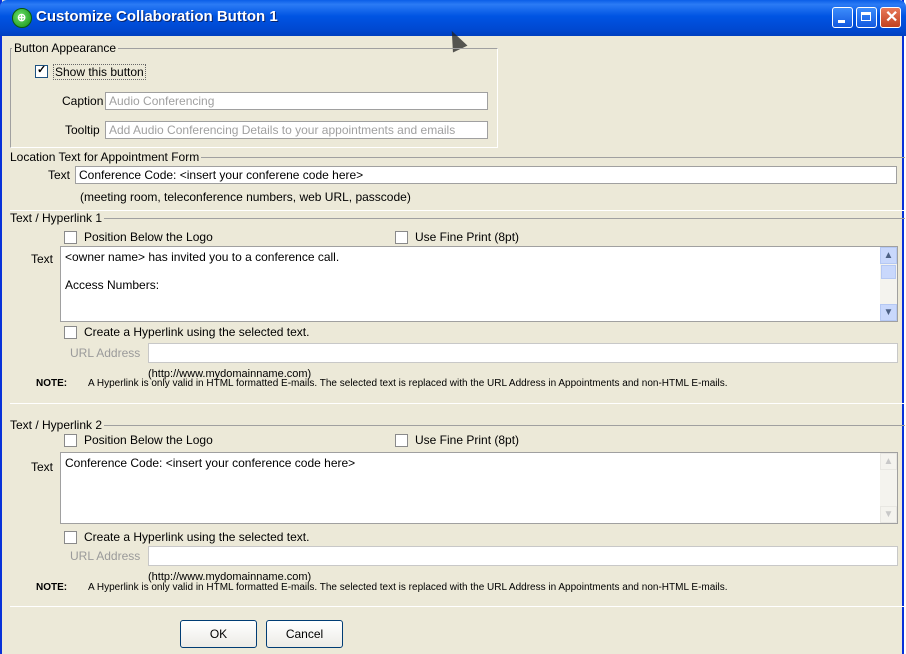  Describe the element at coordinates (401, 237) in the screenshot. I see `hyperlink1-fine-print-checkbox` at that location.